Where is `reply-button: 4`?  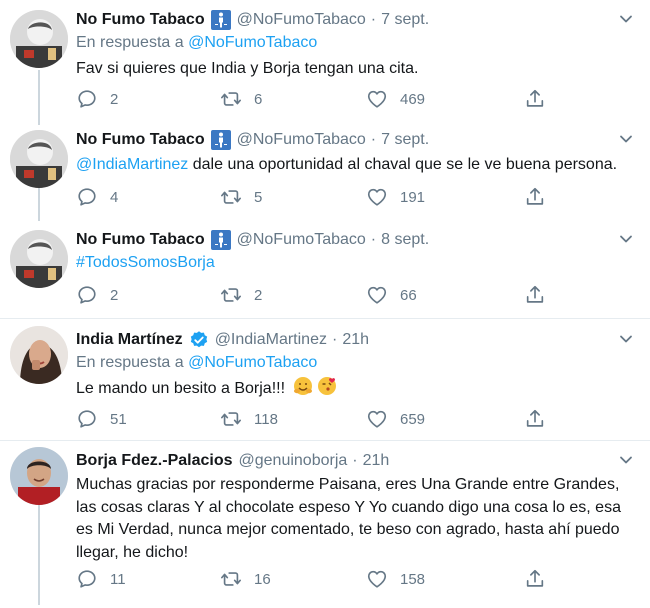
reply-button: 4 is located at coordinates (97, 197).